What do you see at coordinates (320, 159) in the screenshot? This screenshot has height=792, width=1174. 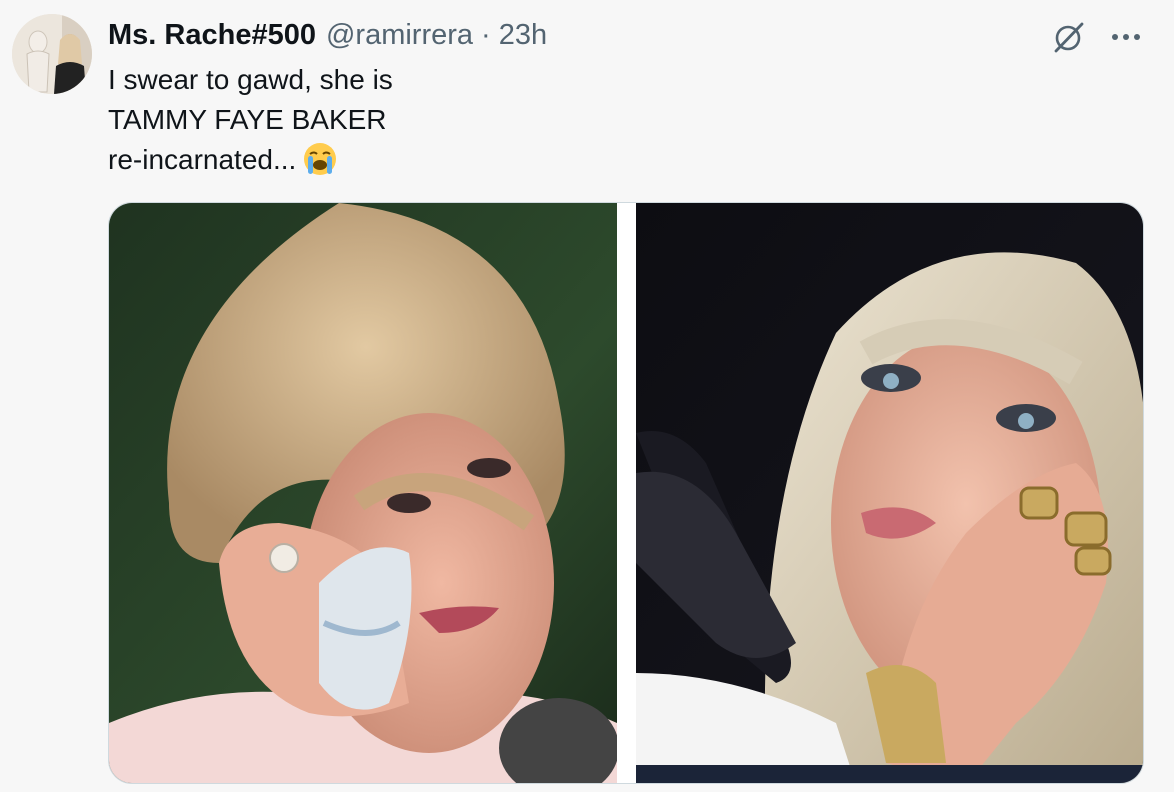 I see `loudly-crying-face-emoji` at bounding box center [320, 159].